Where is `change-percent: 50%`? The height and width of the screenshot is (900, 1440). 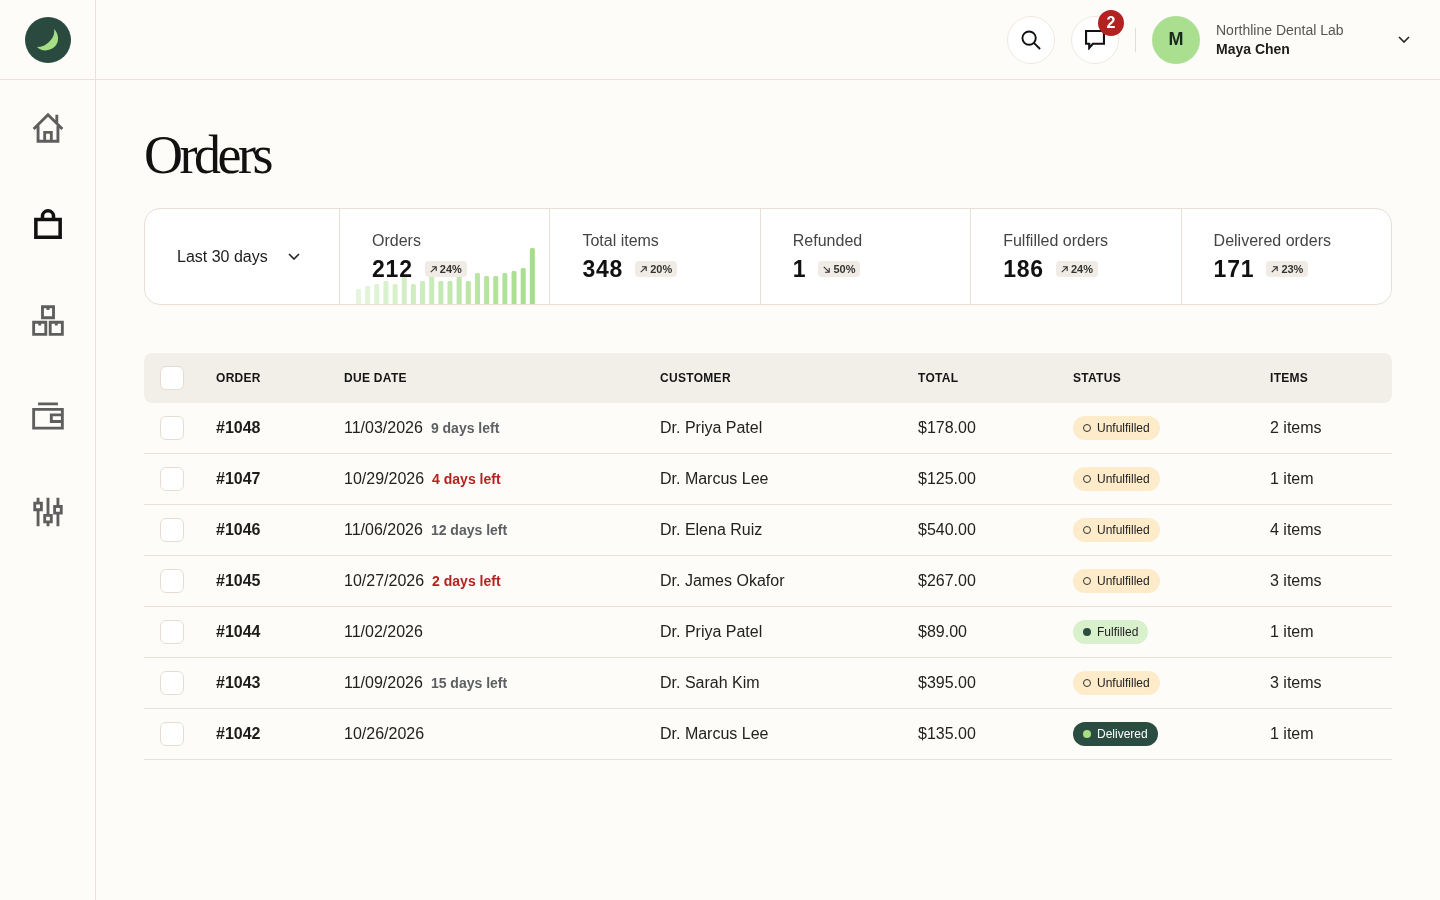 change-percent: 50% is located at coordinates (844, 269).